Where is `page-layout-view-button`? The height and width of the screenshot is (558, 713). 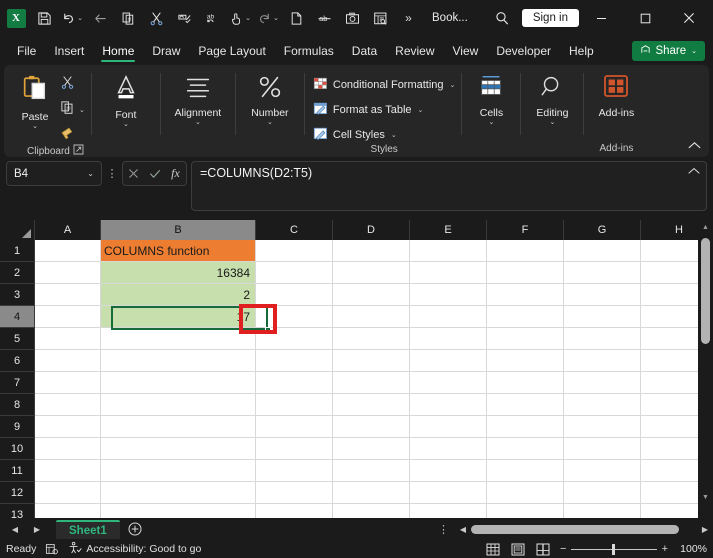 page-layout-view-button is located at coordinates (518, 549).